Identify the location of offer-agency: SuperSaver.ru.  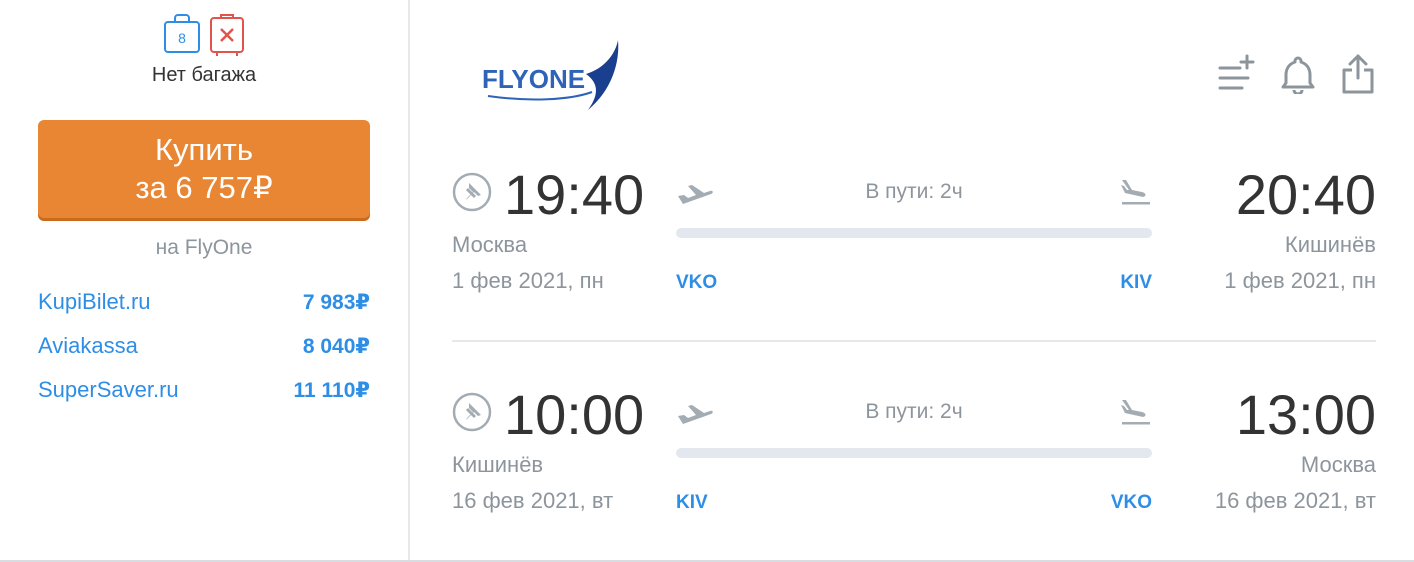
(108, 390).